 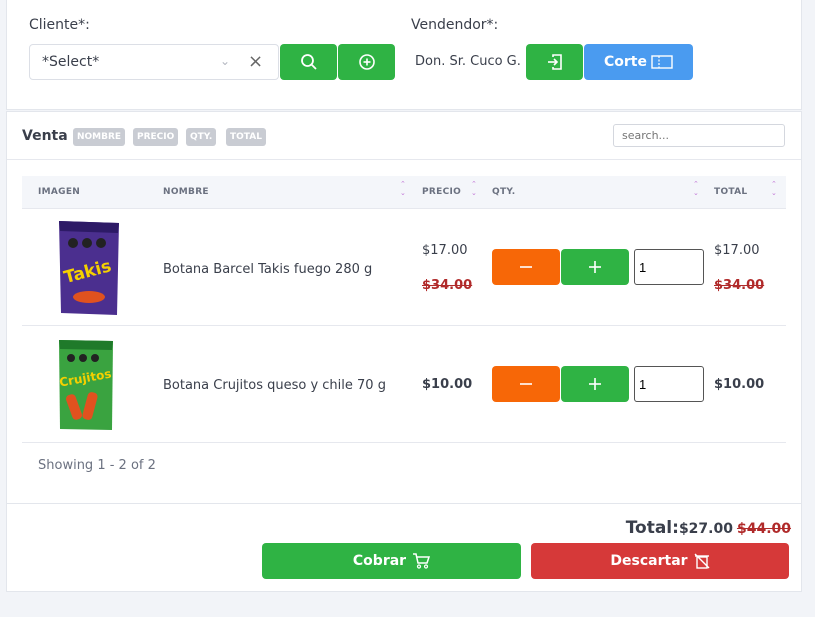 I want to click on add-client-button, so click(x=366, y=62).